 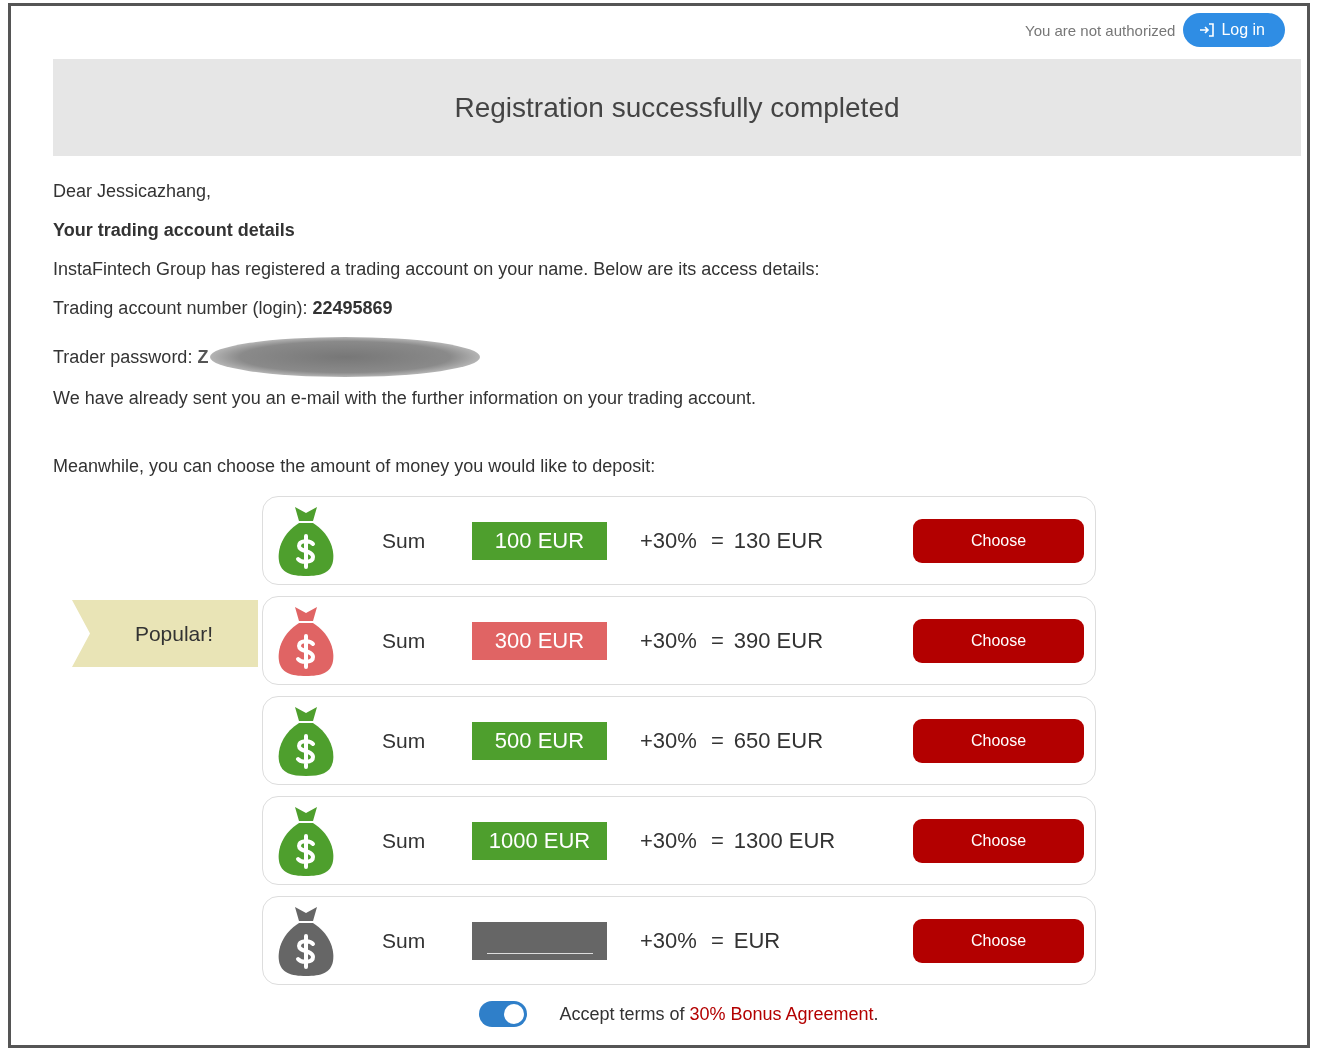 I want to click on amount-input-field, so click(x=539, y=940).